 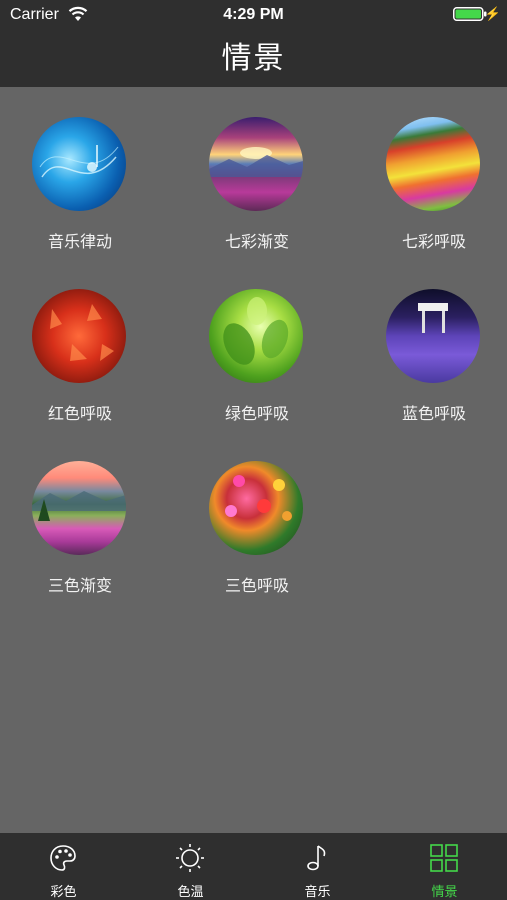 I want to click on music-note-icon, so click(x=316, y=858).